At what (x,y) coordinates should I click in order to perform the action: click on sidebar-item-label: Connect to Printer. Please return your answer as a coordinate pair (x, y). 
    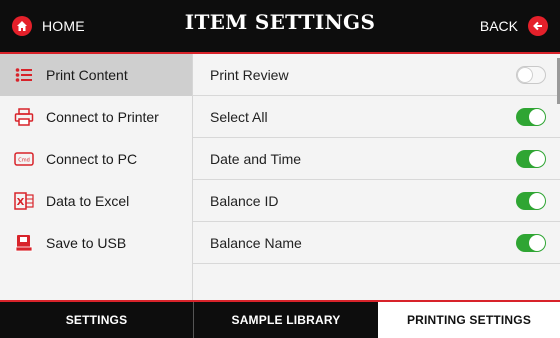
    Looking at the image, I should click on (102, 117).